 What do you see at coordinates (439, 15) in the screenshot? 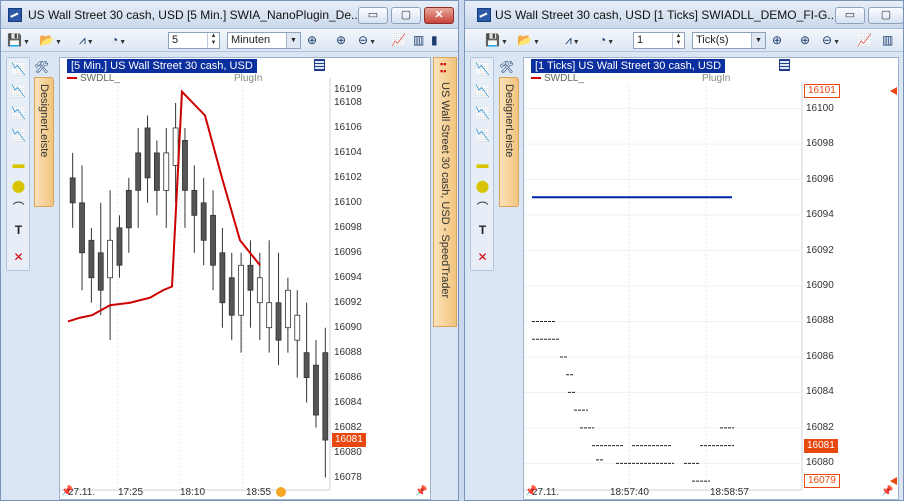
I see `close-button: ✕` at bounding box center [439, 15].